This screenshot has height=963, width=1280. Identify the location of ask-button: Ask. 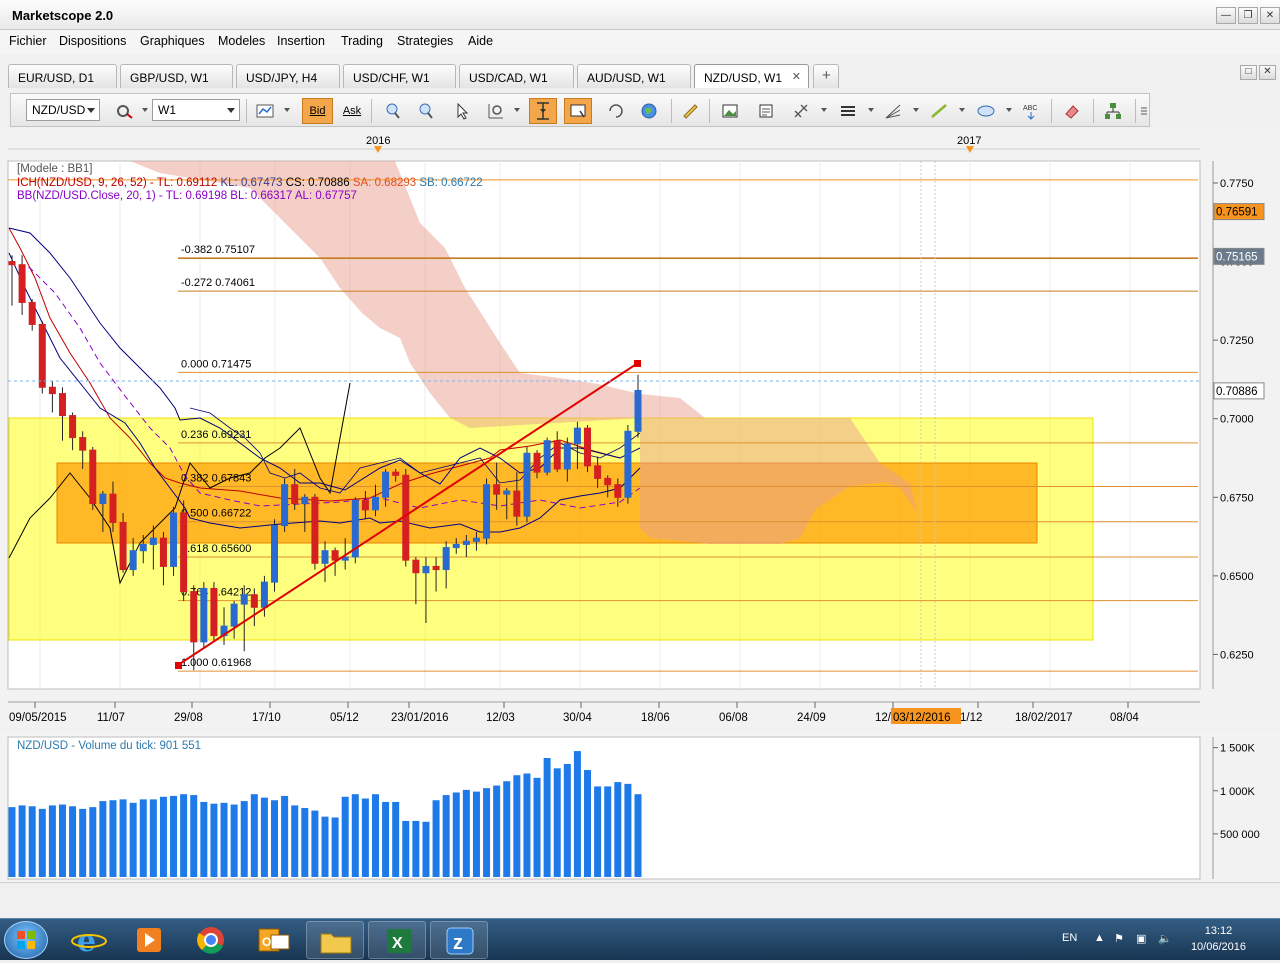
(352, 111).